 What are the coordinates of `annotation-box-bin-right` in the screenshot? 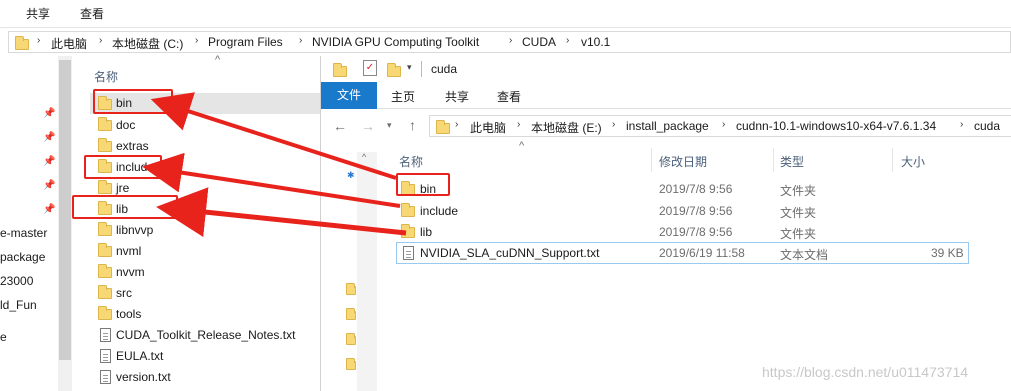 It's located at (423, 184).